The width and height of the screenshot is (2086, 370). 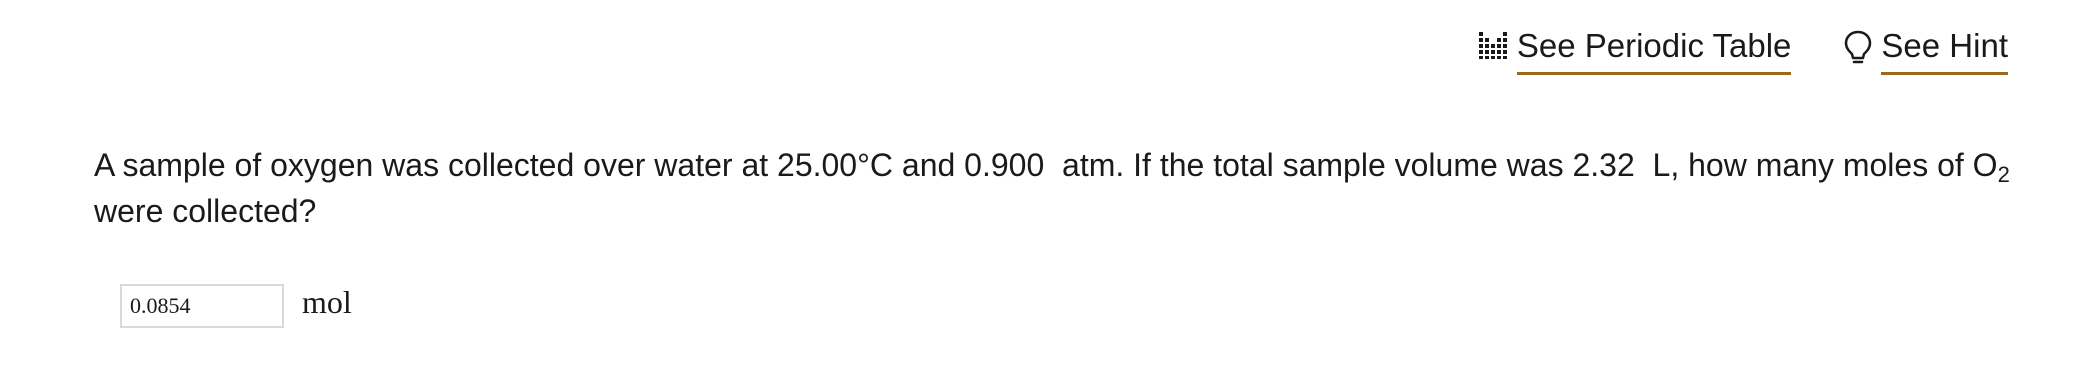 I want to click on see-periodic-table-label: See Periodic Table, so click(x=1654, y=50).